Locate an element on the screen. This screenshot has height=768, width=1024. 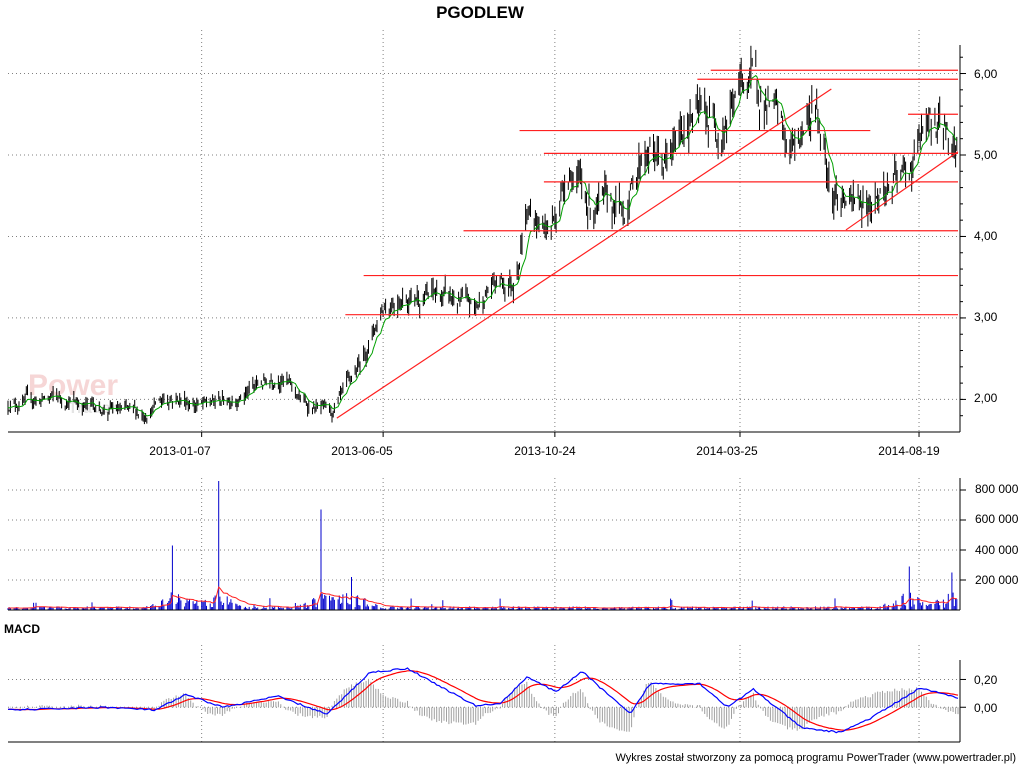
y-tick-label: 400 000 is located at coordinates (997, 550).